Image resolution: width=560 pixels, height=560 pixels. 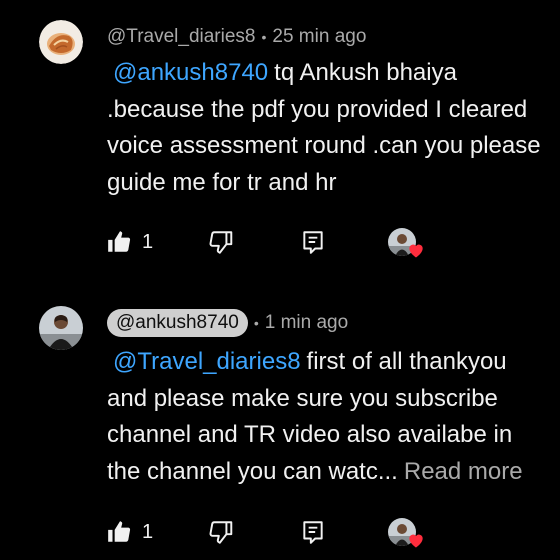 I want to click on creator-author-badge: @ankush8740, so click(x=177, y=323).